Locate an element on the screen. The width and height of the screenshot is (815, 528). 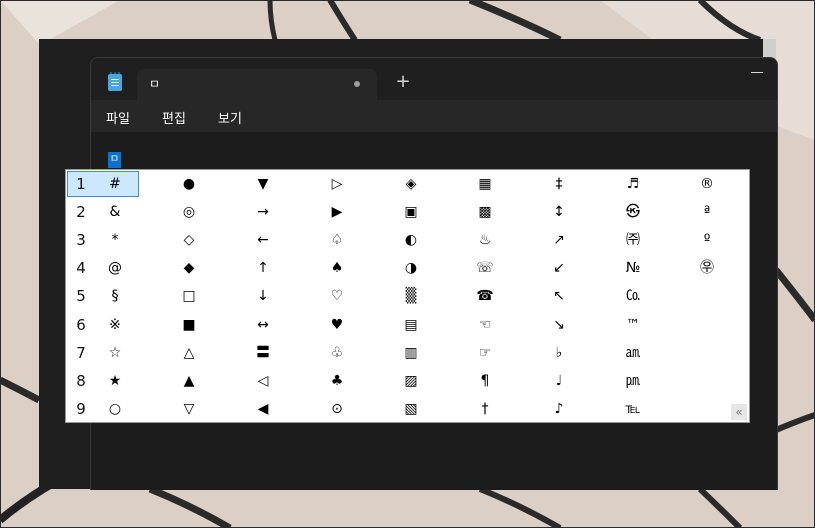
candidate-symbol: ↔ is located at coordinates (263, 325).